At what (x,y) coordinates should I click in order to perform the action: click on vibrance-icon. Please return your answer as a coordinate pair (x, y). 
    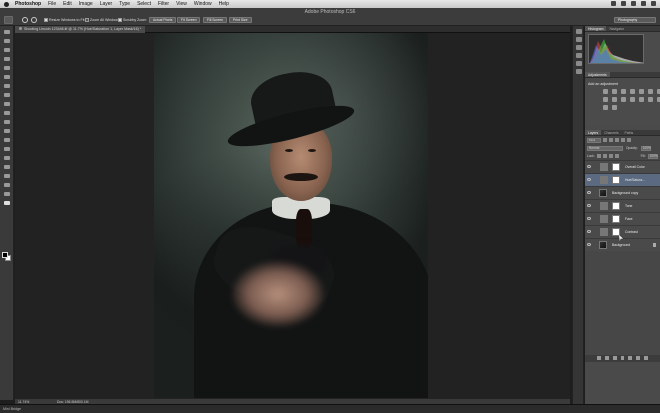
    Looking at the image, I should click on (641, 91).